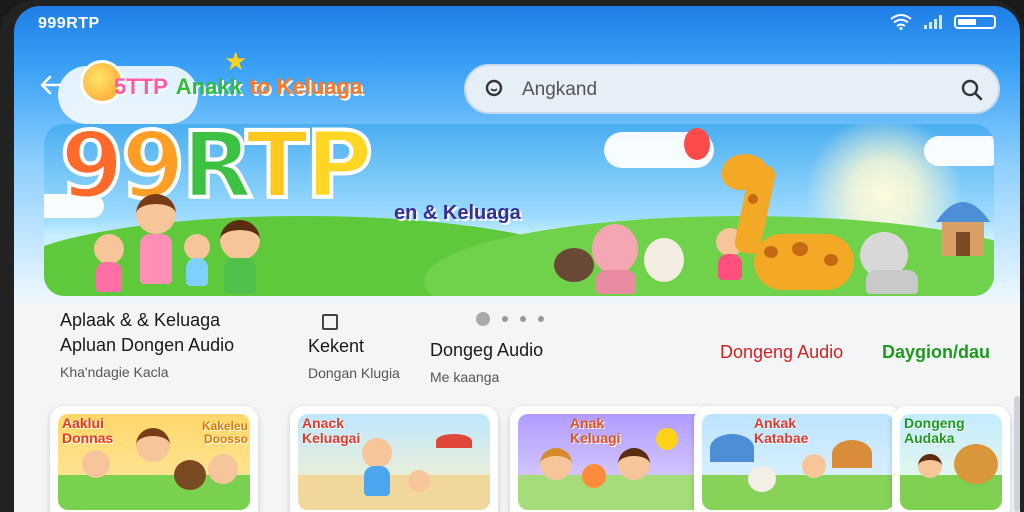 The image size is (1024, 512). Describe the element at coordinates (1017, 454) in the screenshot. I see `scrollbar` at that location.